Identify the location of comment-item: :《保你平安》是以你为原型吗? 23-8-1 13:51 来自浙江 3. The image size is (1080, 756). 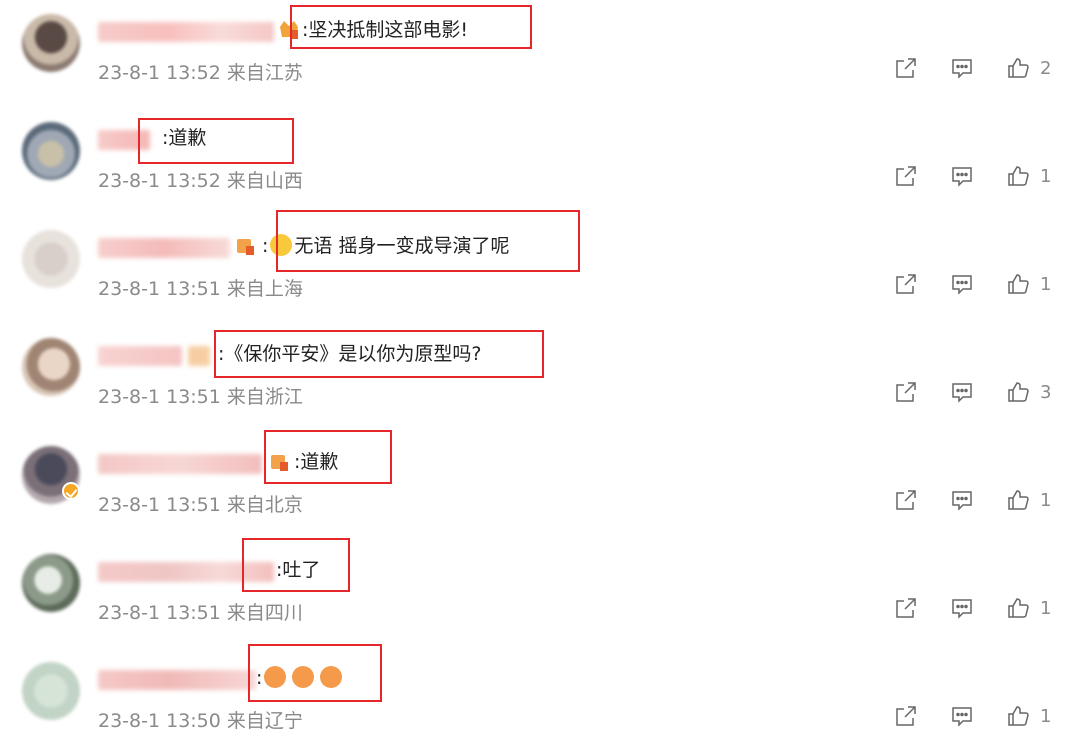
(540, 378).